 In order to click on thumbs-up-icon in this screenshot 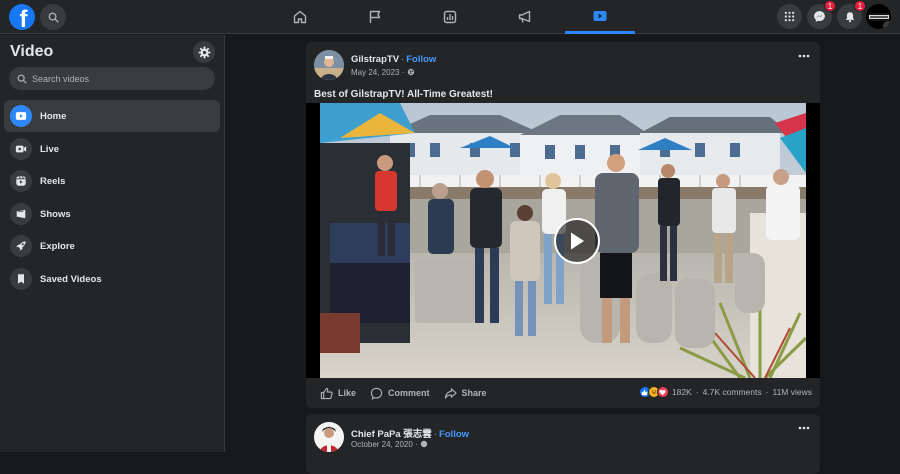, I will do `click(326, 393)`.